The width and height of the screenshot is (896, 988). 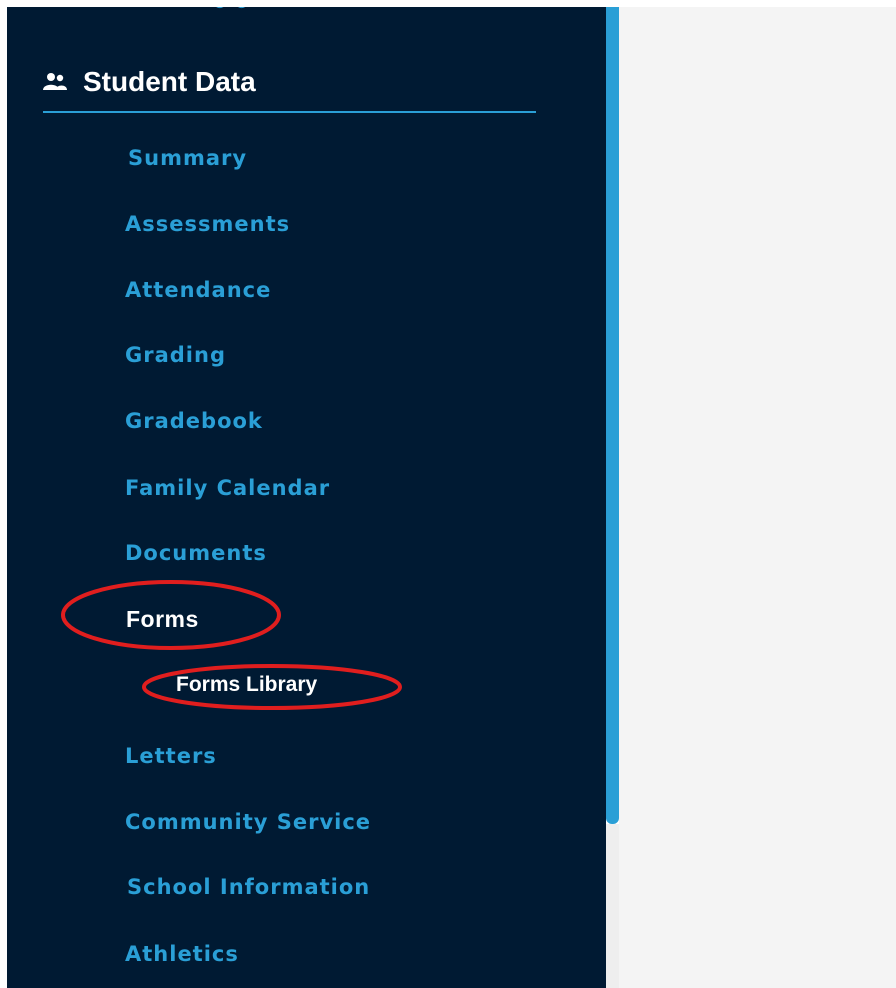 What do you see at coordinates (198, 290) in the screenshot?
I see `sidebar-item-attendance: Attendance` at bounding box center [198, 290].